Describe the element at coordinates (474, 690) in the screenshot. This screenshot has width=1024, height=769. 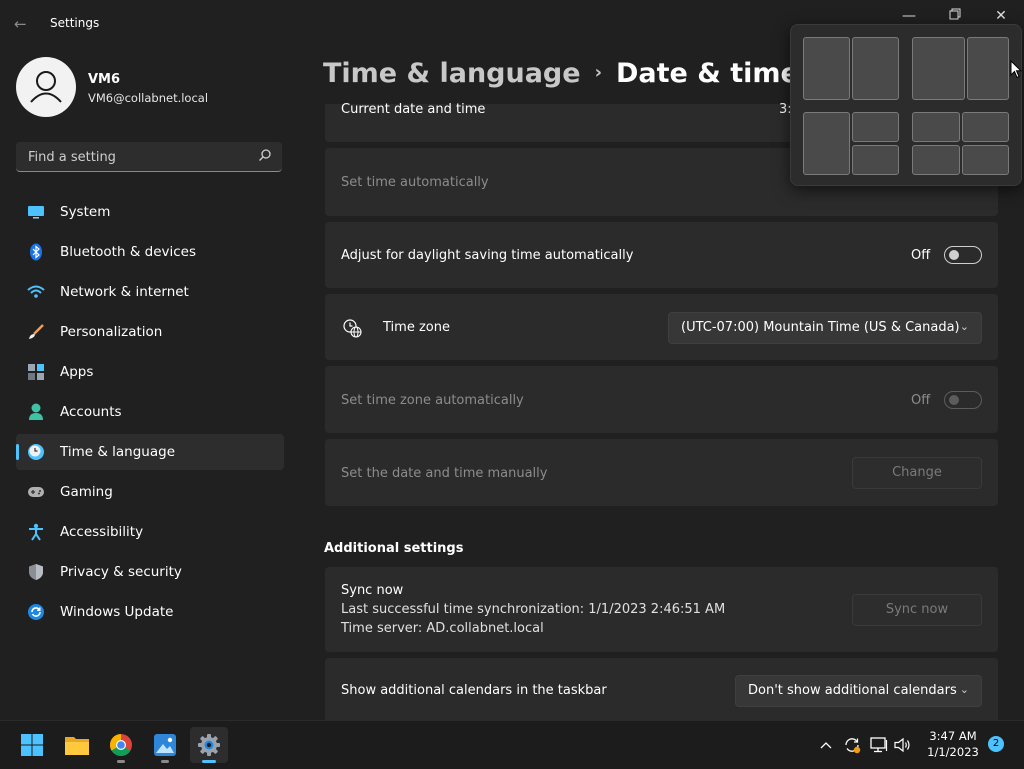
I see `additional-calendars-label: Show additional calendars in the taskbar` at that location.